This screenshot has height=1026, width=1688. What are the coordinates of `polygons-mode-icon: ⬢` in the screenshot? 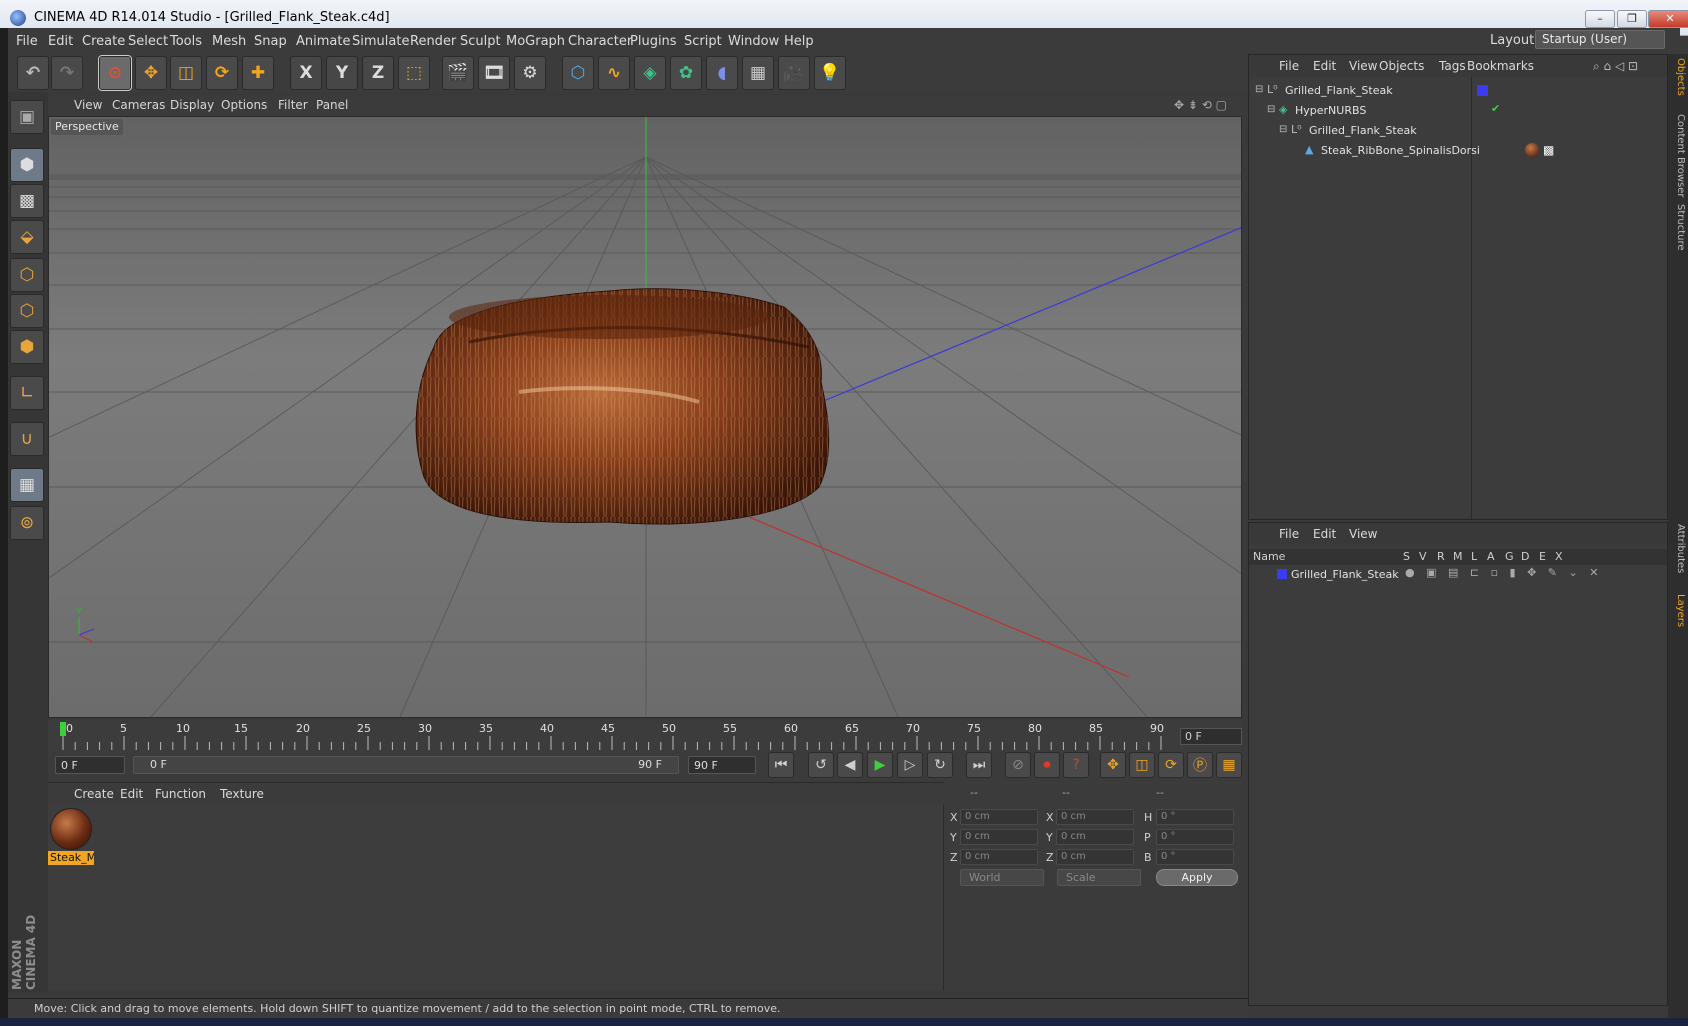 It's located at (27, 347).